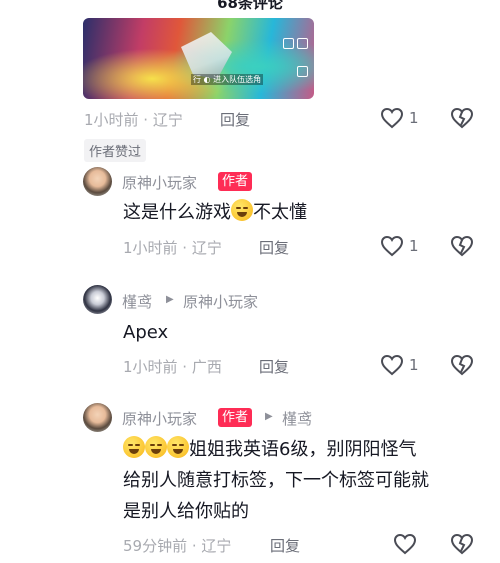 The width and height of the screenshot is (500, 563). I want to click on comment-text: Apex, so click(146, 332).